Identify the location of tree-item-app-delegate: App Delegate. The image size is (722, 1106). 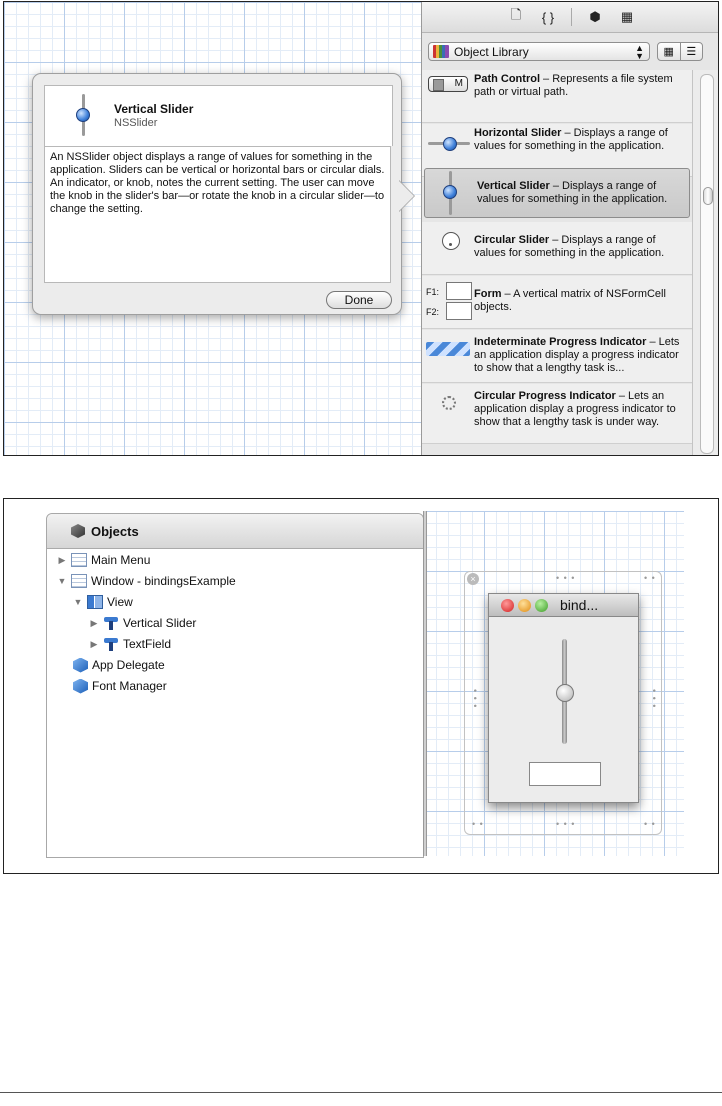
(119, 665).